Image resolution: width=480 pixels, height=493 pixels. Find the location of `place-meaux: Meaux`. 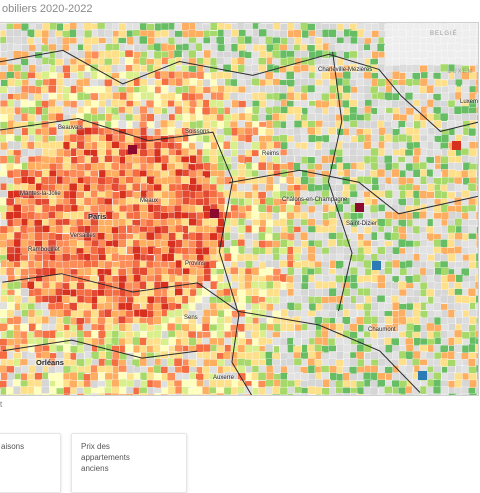

place-meaux: Meaux is located at coordinates (149, 201).